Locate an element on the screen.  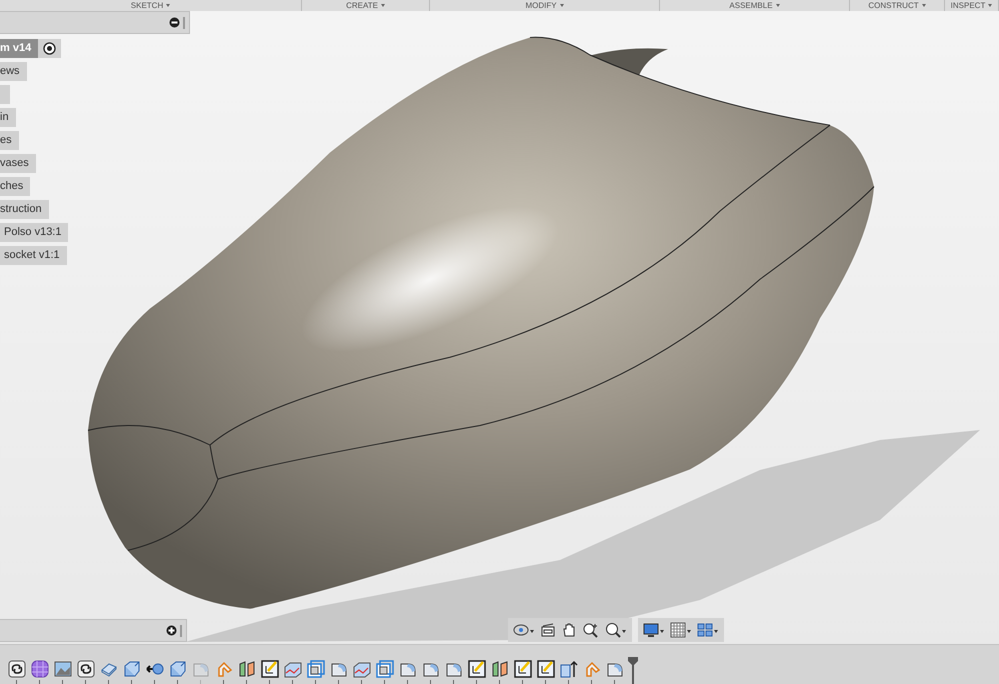
image-icon is located at coordinates (63, 668).